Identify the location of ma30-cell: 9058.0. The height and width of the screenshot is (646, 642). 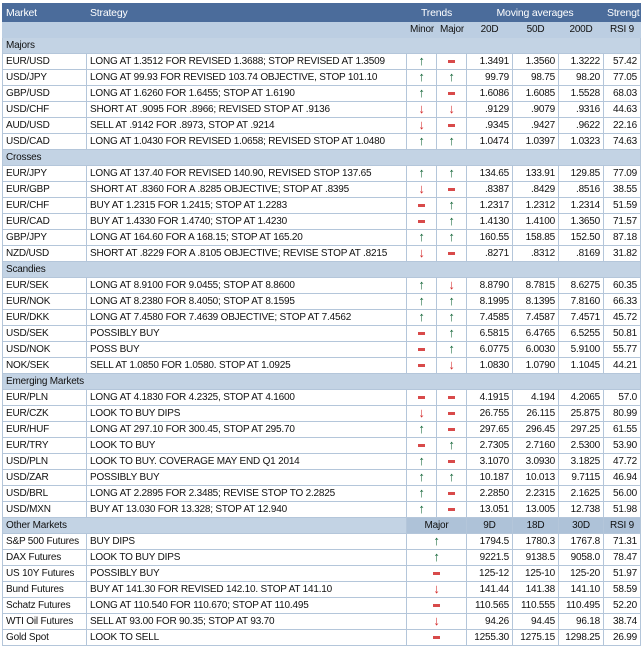
(581, 557).